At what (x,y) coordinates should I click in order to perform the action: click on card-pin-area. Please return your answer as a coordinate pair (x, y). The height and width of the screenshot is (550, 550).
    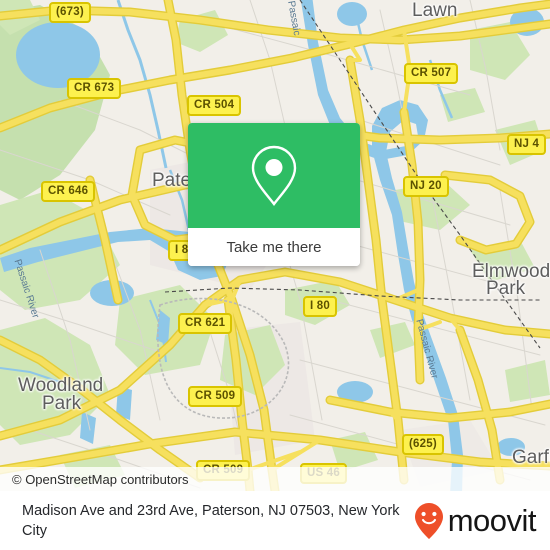
    Looking at the image, I should click on (274, 175).